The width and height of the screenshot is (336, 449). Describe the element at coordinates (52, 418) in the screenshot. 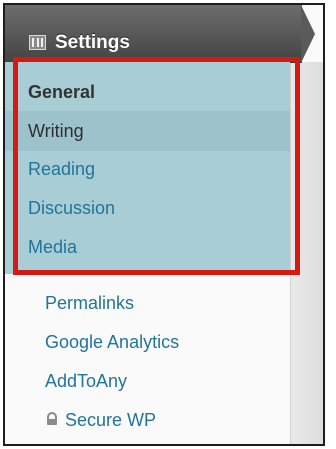

I see `lock-icon` at that location.